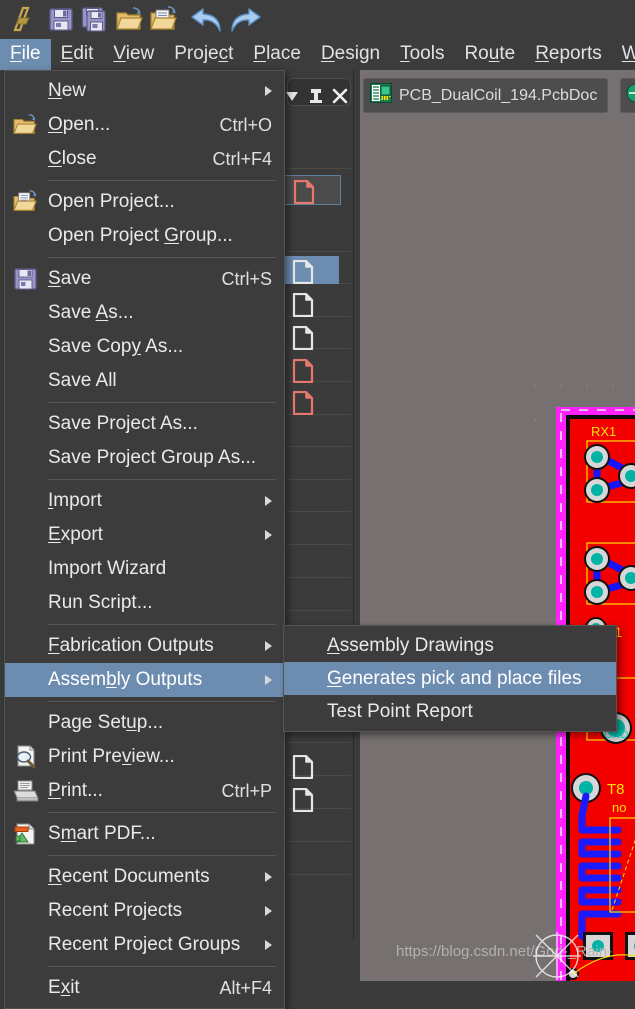 The image size is (635, 1009). Describe the element at coordinates (144, 381) in the screenshot. I see `menu-item-save-all: Save All` at that location.